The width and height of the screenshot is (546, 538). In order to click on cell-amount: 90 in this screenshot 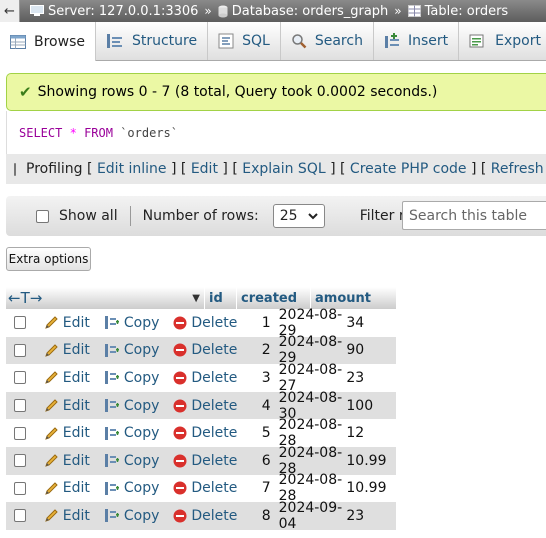, I will do `click(369, 350)`.